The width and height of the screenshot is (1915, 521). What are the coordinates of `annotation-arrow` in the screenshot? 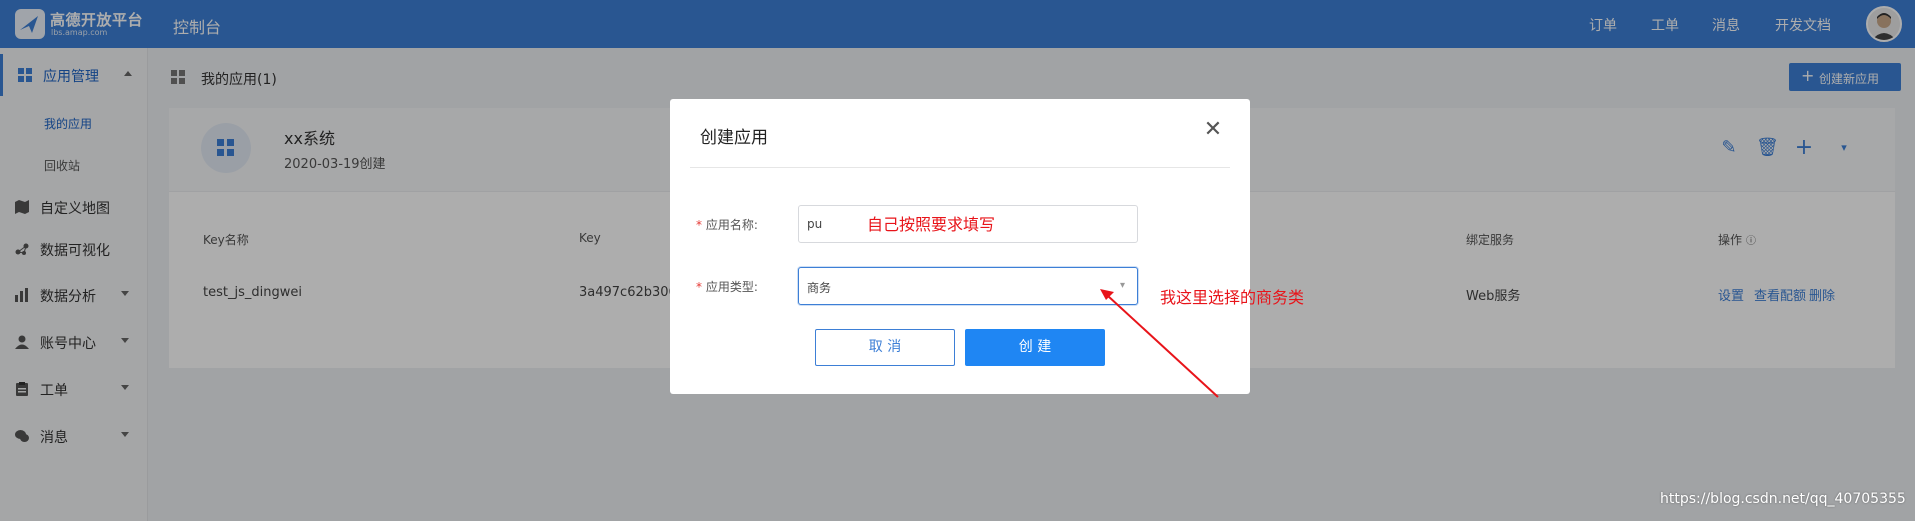 It's located at (1159, 343).